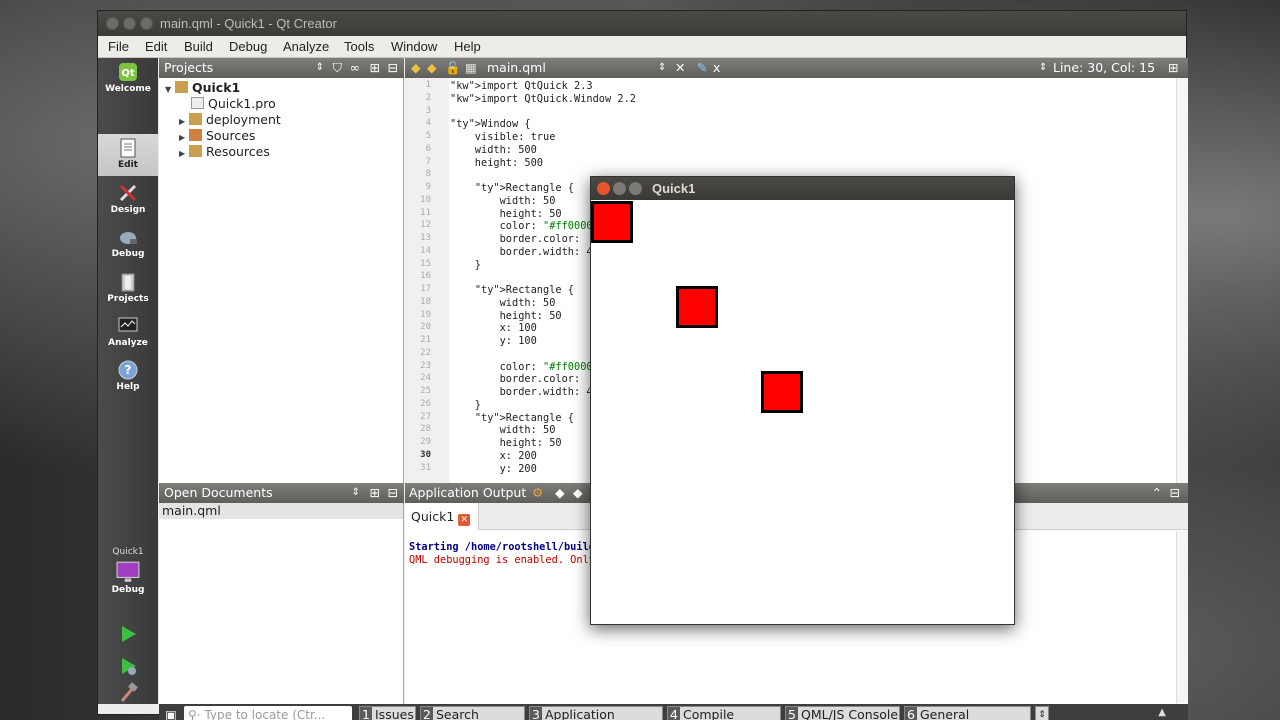 This screenshot has width=1280, height=720. I want to click on pane-application-output: 3Application Output, so click(596, 713).